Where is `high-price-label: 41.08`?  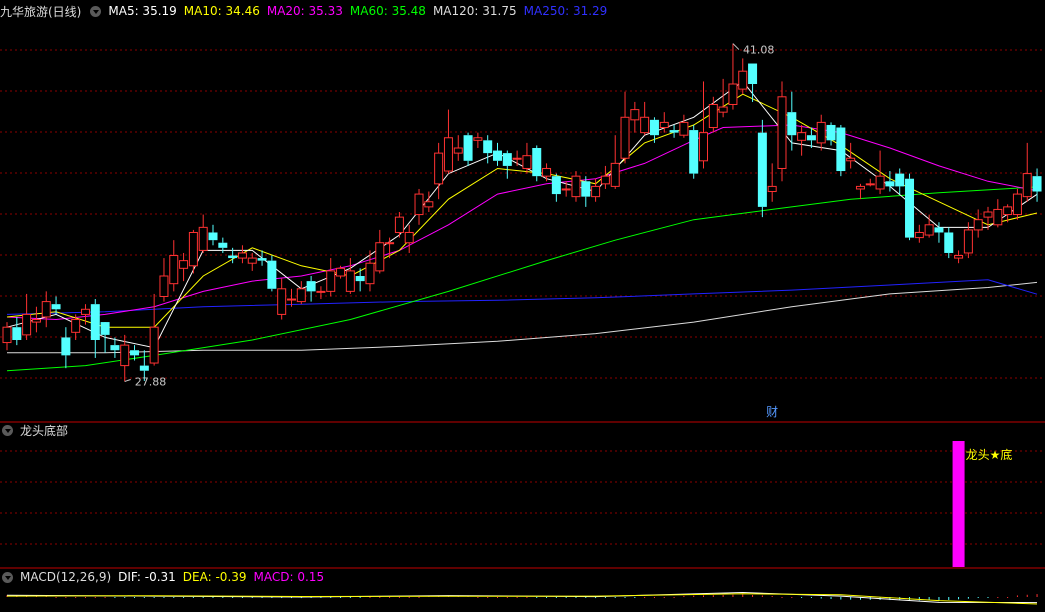 high-price-label: 41.08 is located at coordinates (759, 50).